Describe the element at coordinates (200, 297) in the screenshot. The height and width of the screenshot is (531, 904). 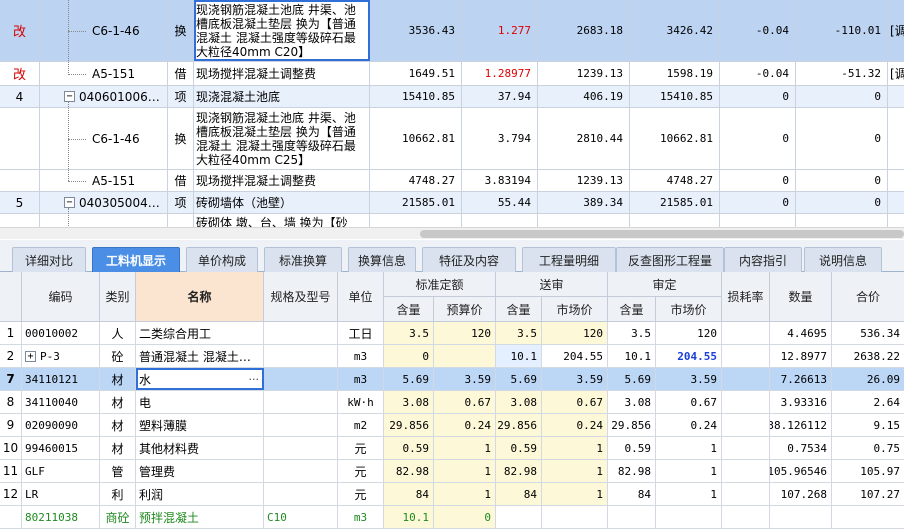
I see `header-name: 名称` at that location.